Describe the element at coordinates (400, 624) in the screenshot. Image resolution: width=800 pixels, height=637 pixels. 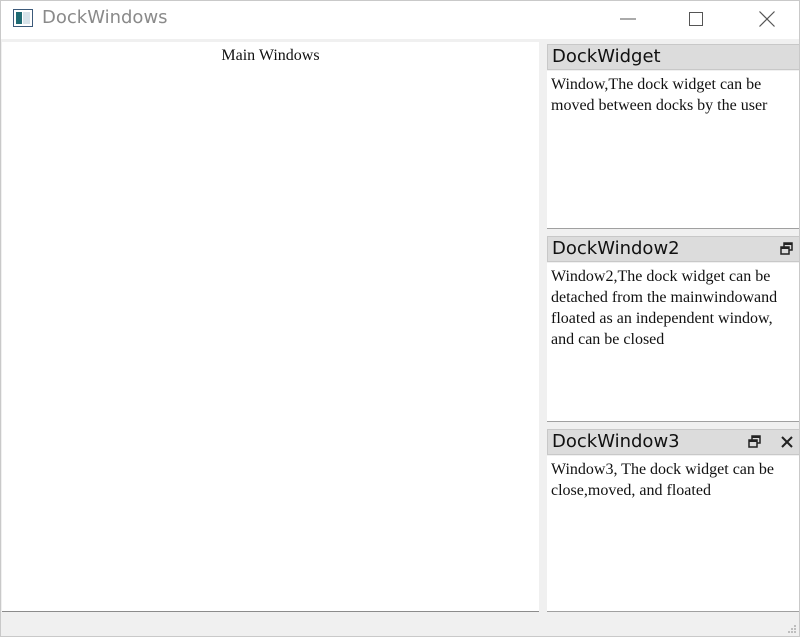
I see `status-bar` at that location.